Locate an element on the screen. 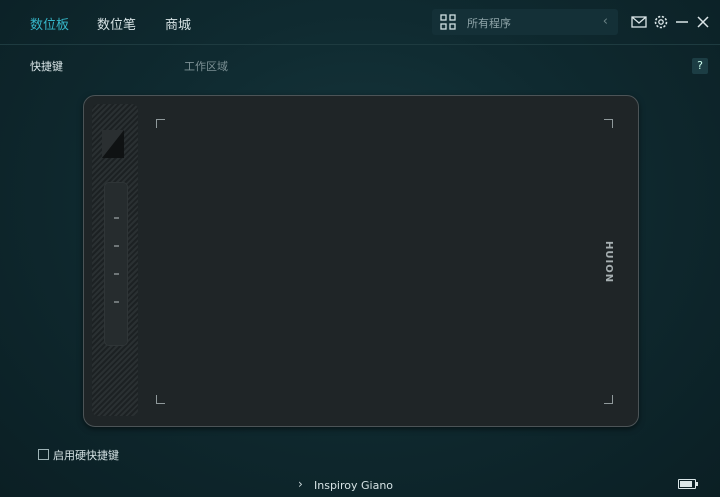 This screenshot has width=720, height=497. gear-icon is located at coordinates (661, 22).